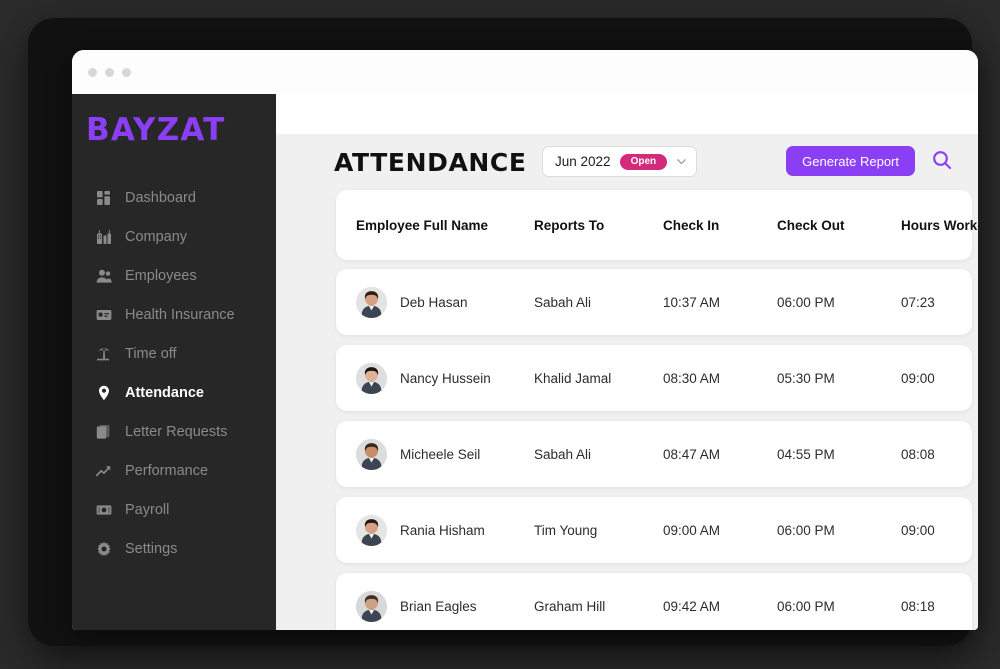  I want to click on employee-name-label: Micheele Seil, so click(440, 454).